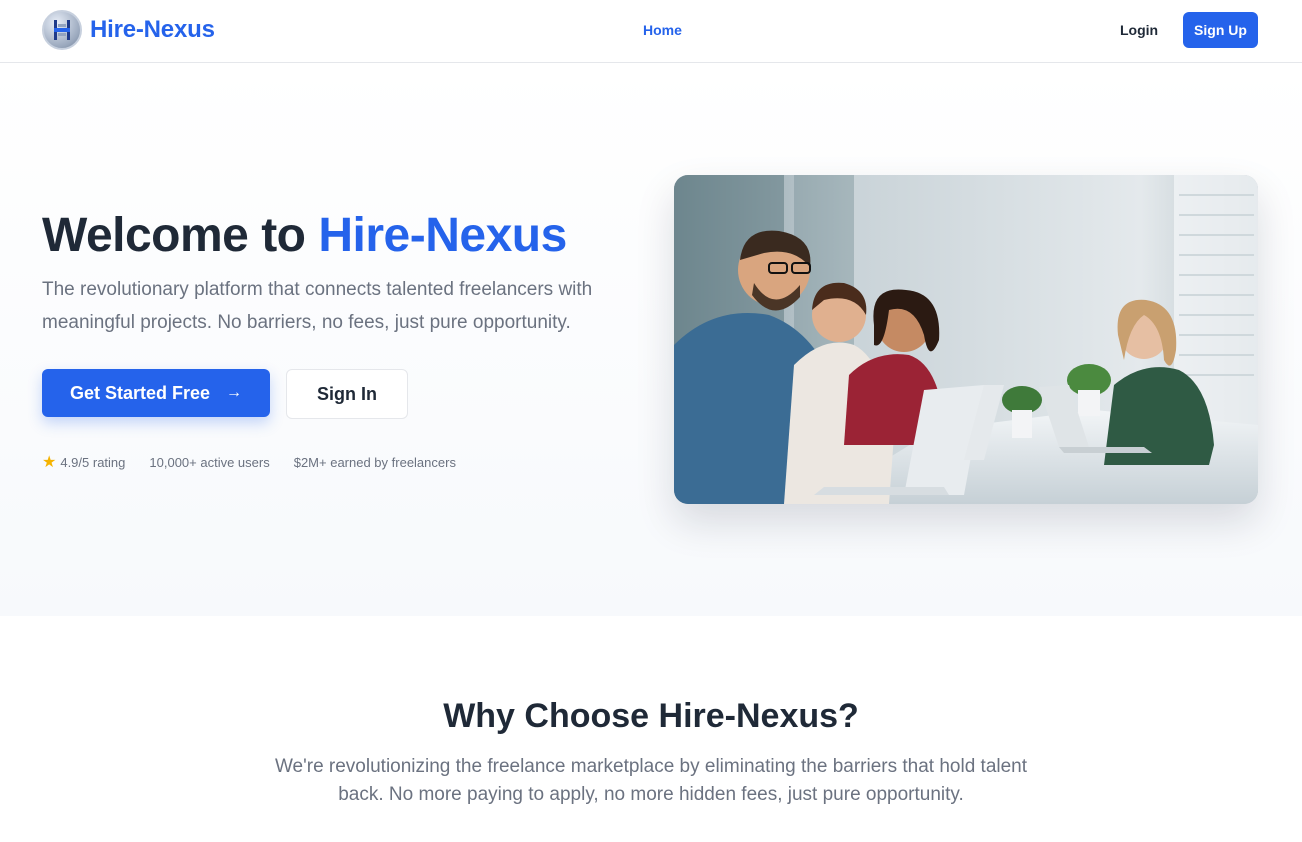 The image size is (1302, 842). I want to click on hero-title-prefix: Welcome to, so click(180, 235).